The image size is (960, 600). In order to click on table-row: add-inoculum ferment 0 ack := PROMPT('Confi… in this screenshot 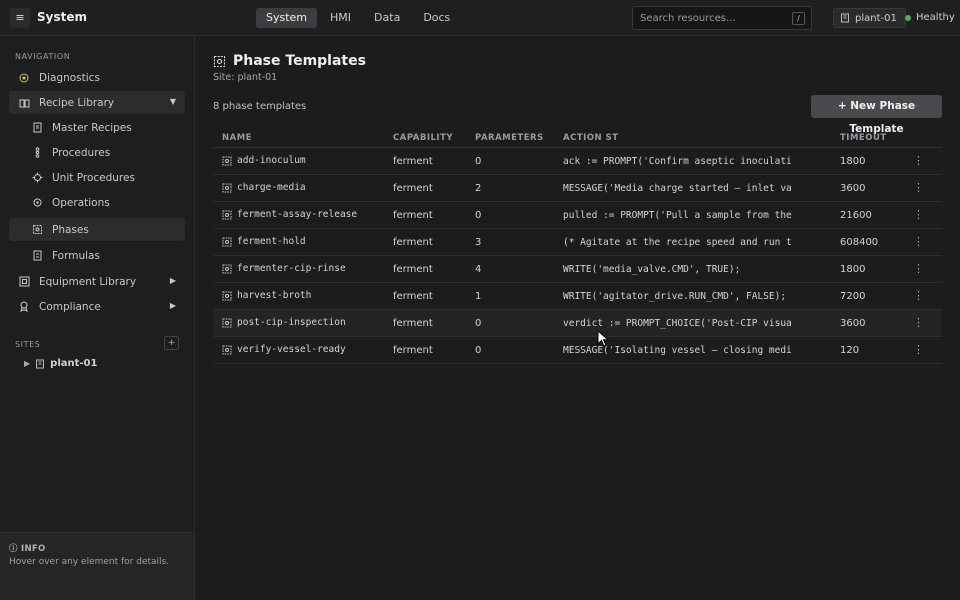, I will do `click(577, 161)`.